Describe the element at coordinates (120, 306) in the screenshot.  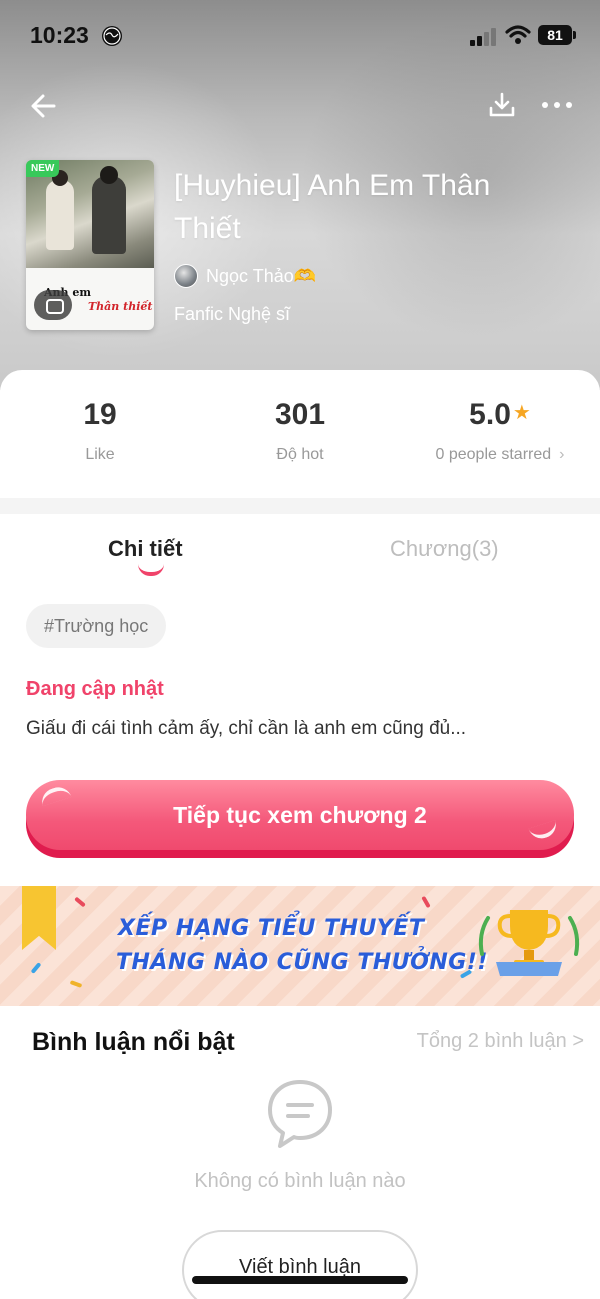
I see `cover-title-line2: Thân thiết` at that location.